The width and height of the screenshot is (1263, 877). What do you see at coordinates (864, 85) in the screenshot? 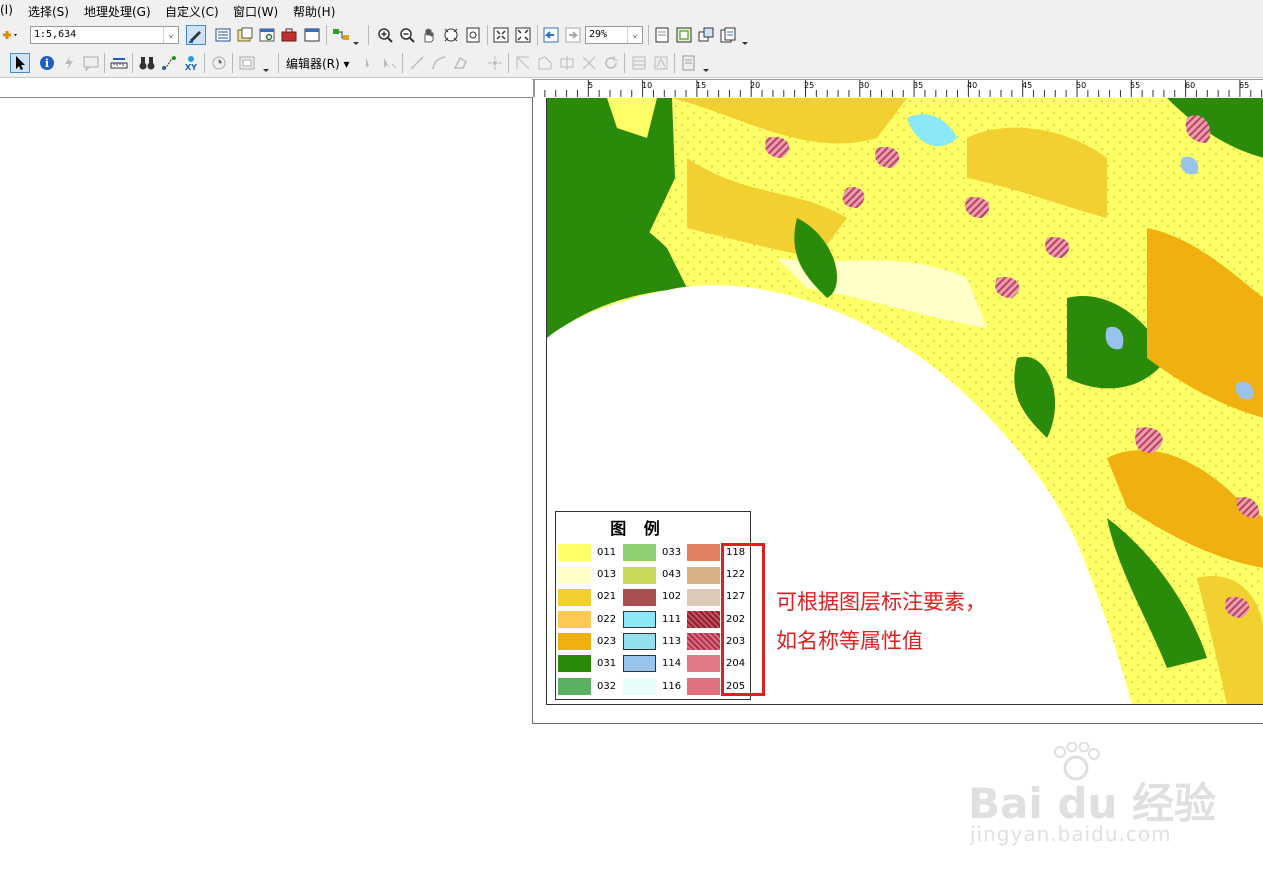
I see `ruler-tick-label: 30` at bounding box center [864, 85].